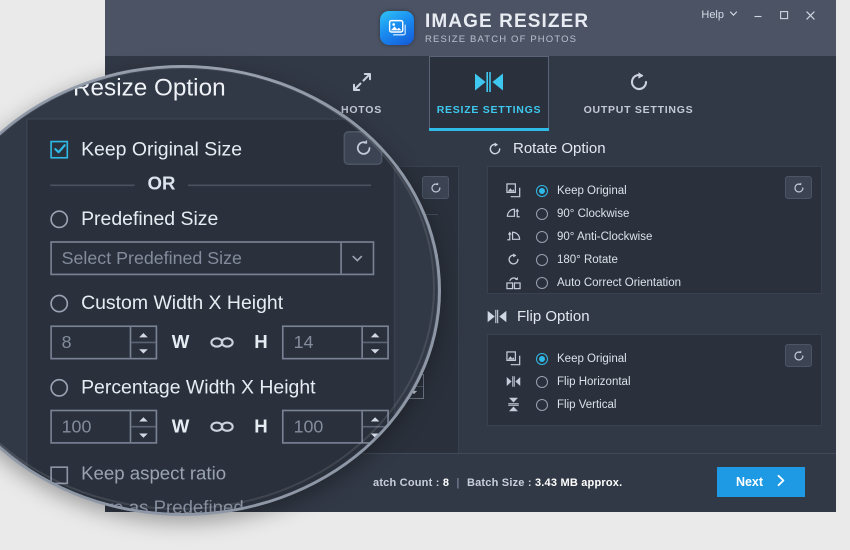  Describe the element at coordinates (542, 259) in the screenshot. I see `rotate-180-radio` at that location.